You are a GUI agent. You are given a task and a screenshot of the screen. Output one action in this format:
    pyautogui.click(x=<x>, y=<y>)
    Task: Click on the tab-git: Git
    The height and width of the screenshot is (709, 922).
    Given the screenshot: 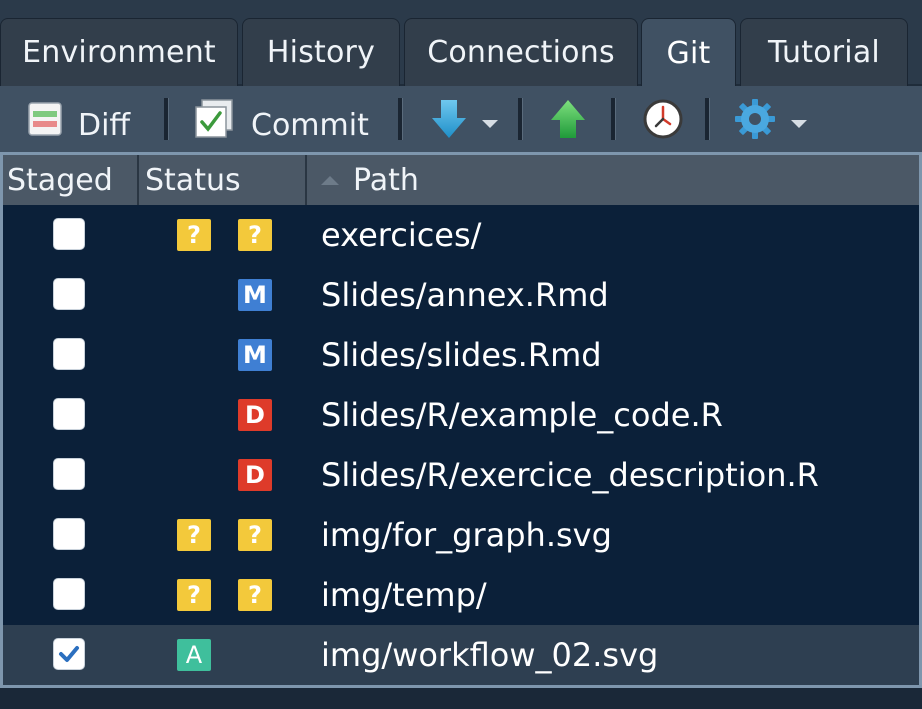 What is the action you would take?
    pyautogui.click(x=688, y=53)
    